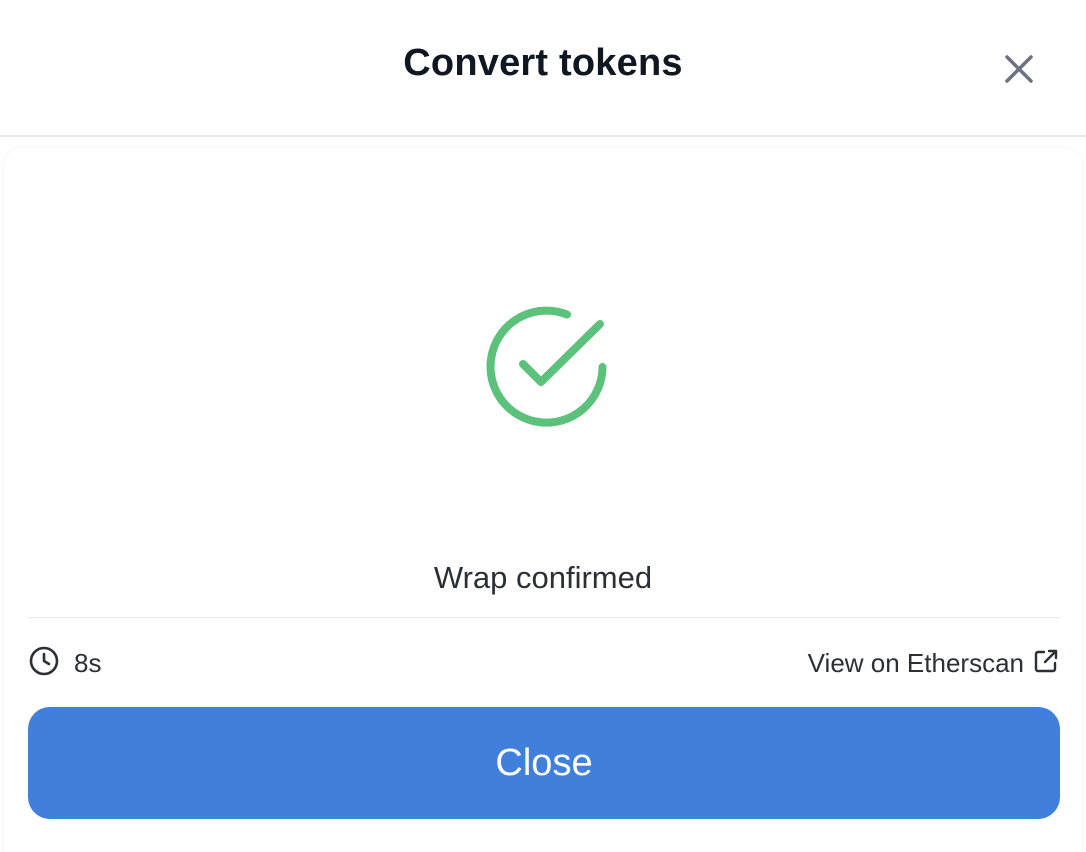 Image resolution: width=1086 pixels, height=852 pixels. What do you see at coordinates (88, 662) in the screenshot?
I see `elapsed-time-label: 8s` at bounding box center [88, 662].